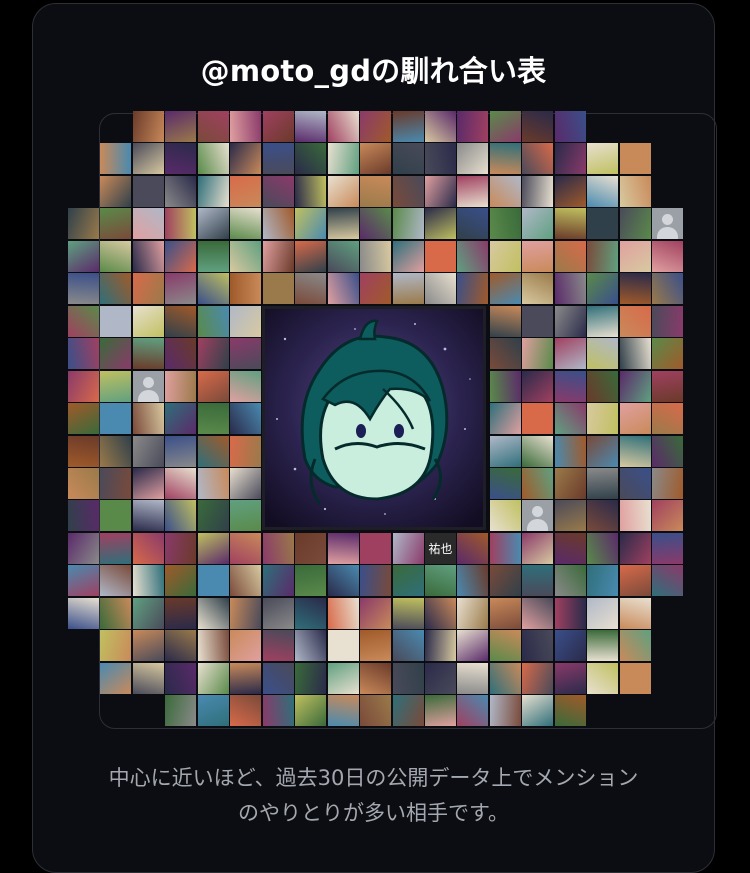 Image resolution: width=750 pixels, height=873 pixels. I want to click on center-avatar, so click(374, 418).